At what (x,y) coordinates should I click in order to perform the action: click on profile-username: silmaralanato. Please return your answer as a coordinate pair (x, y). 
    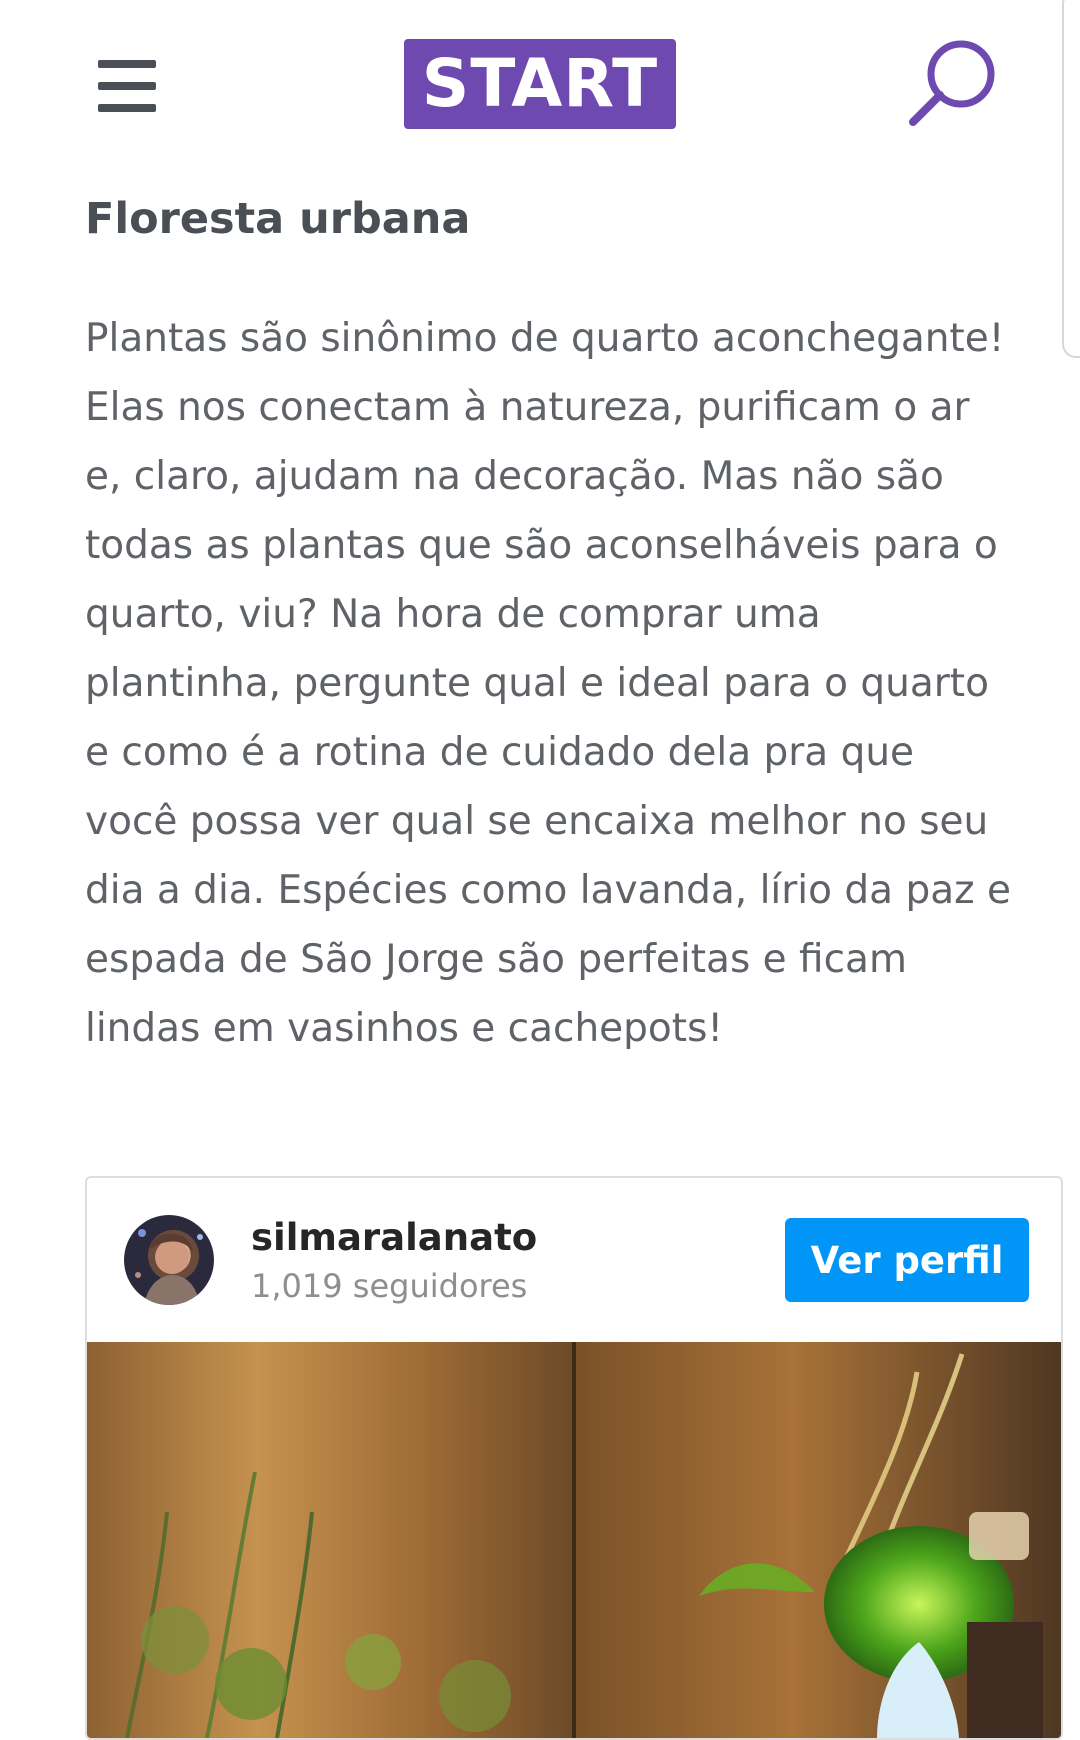
    Looking at the image, I should click on (394, 1237).